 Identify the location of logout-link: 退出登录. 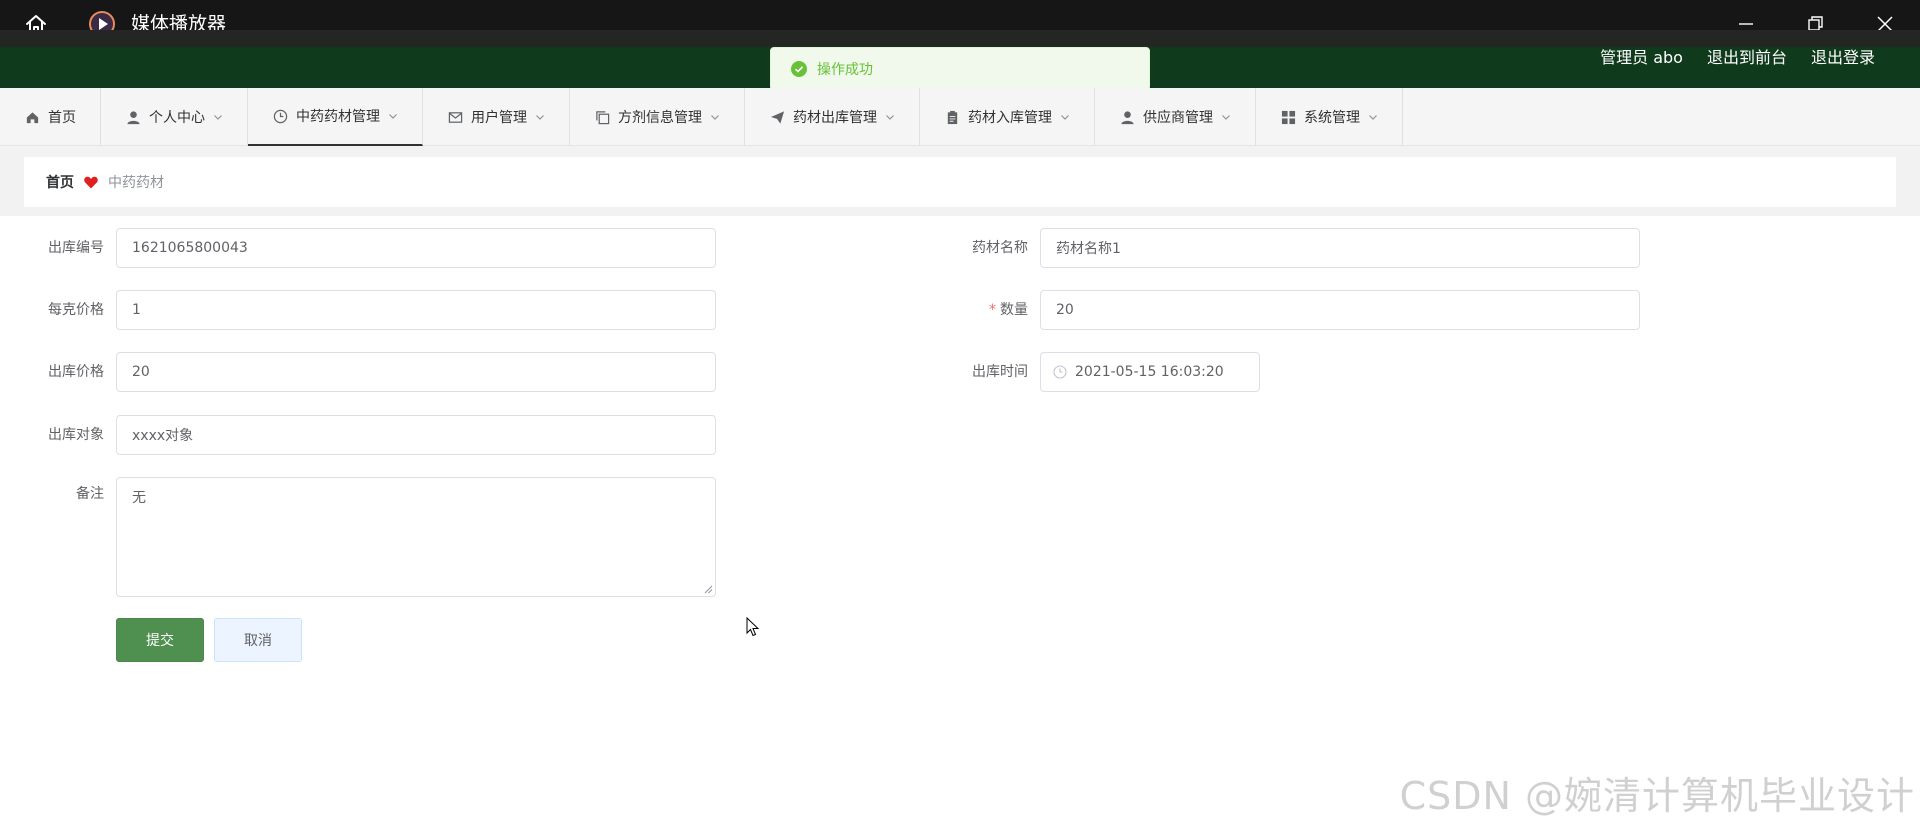
(1843, 58).